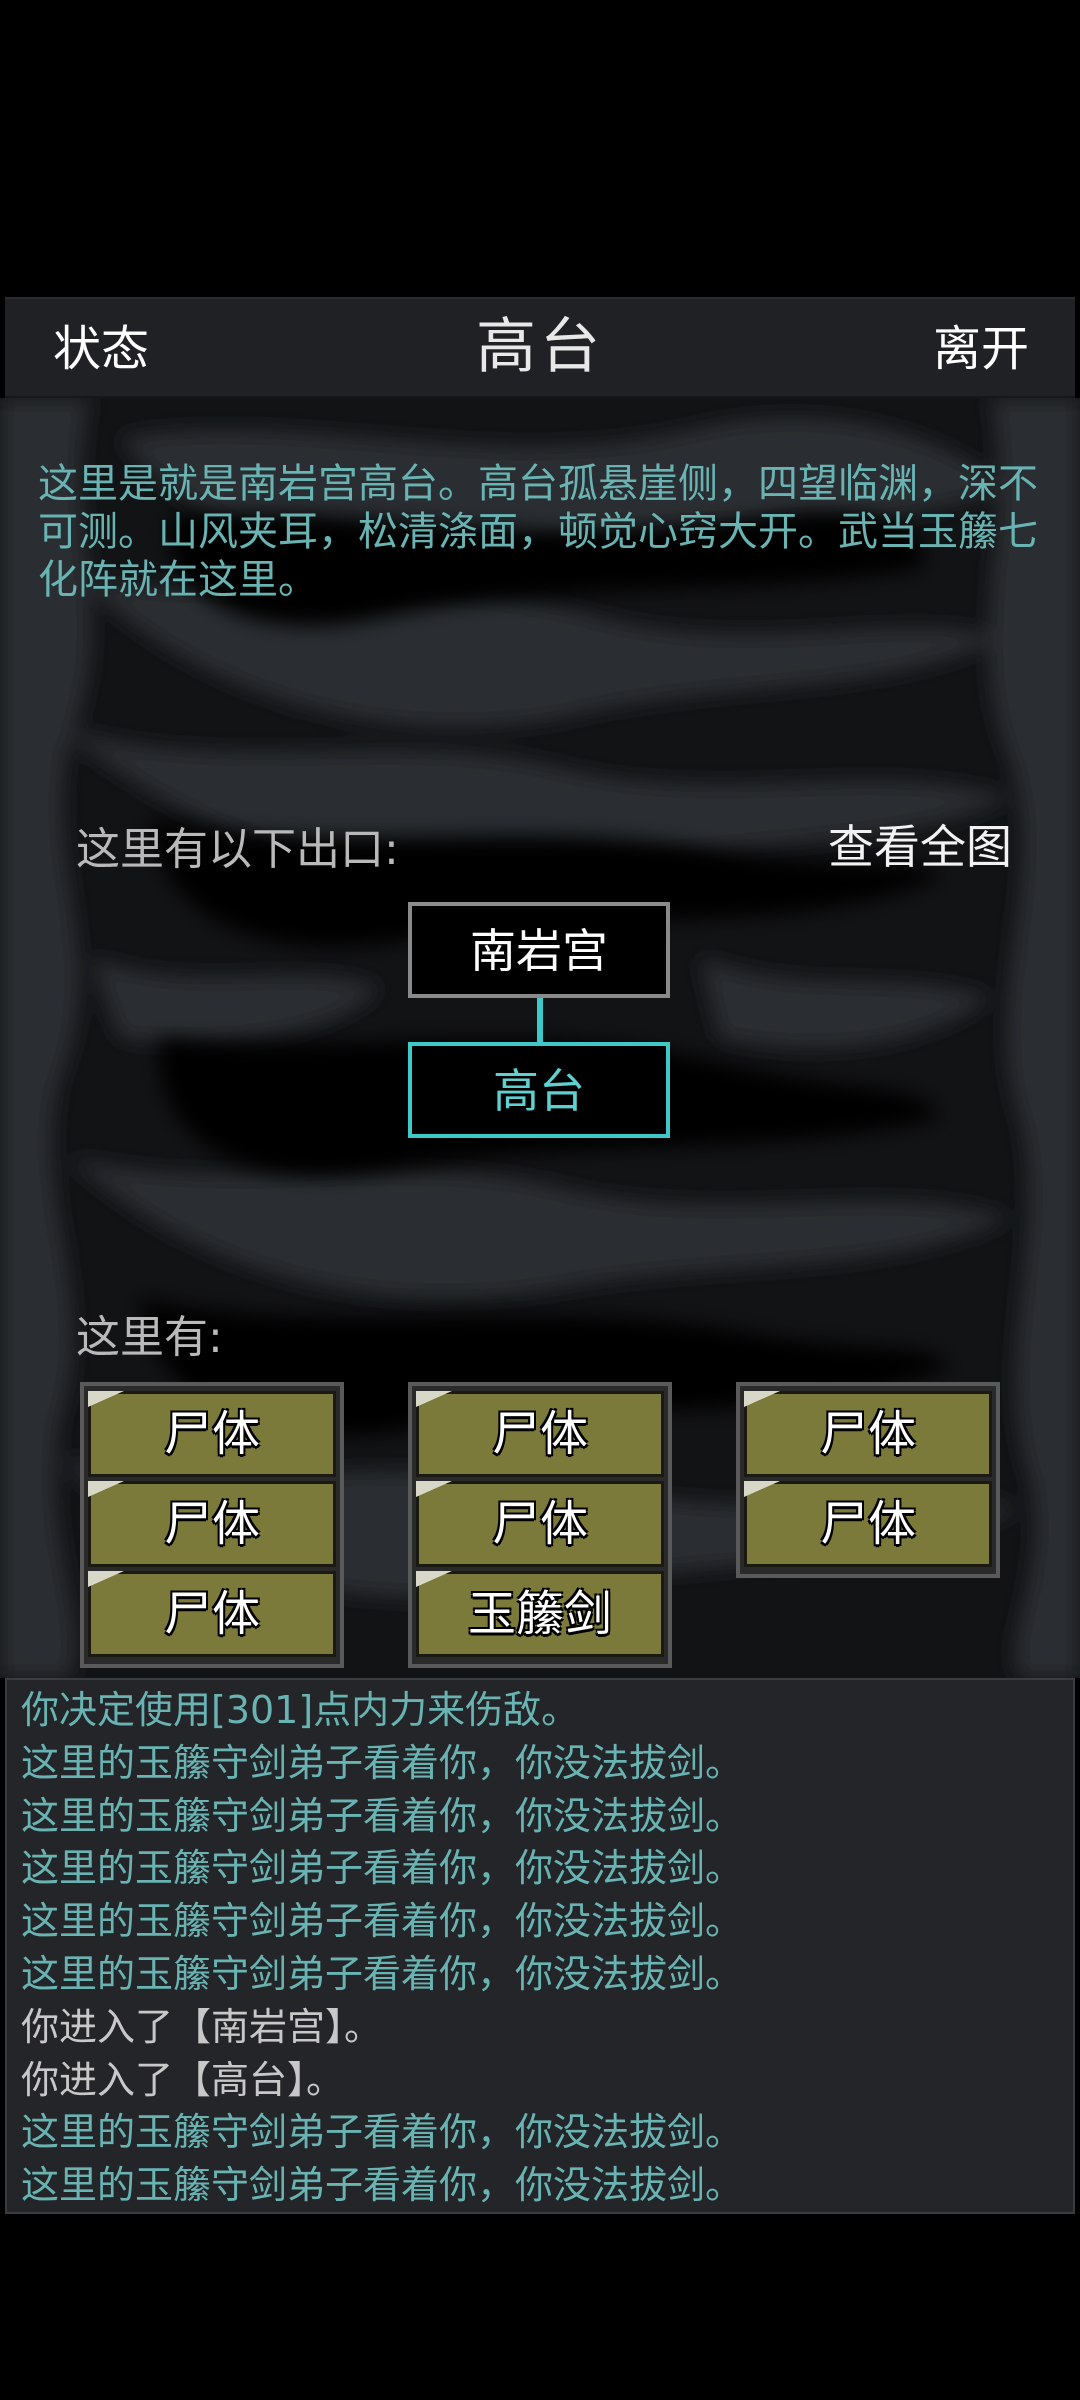 Image resolution: width=1080 pixels, height=2400 pixels. Describe the element at coordinates (974, 349) in the screenshot. I see `leave-button: 离开` at that location.